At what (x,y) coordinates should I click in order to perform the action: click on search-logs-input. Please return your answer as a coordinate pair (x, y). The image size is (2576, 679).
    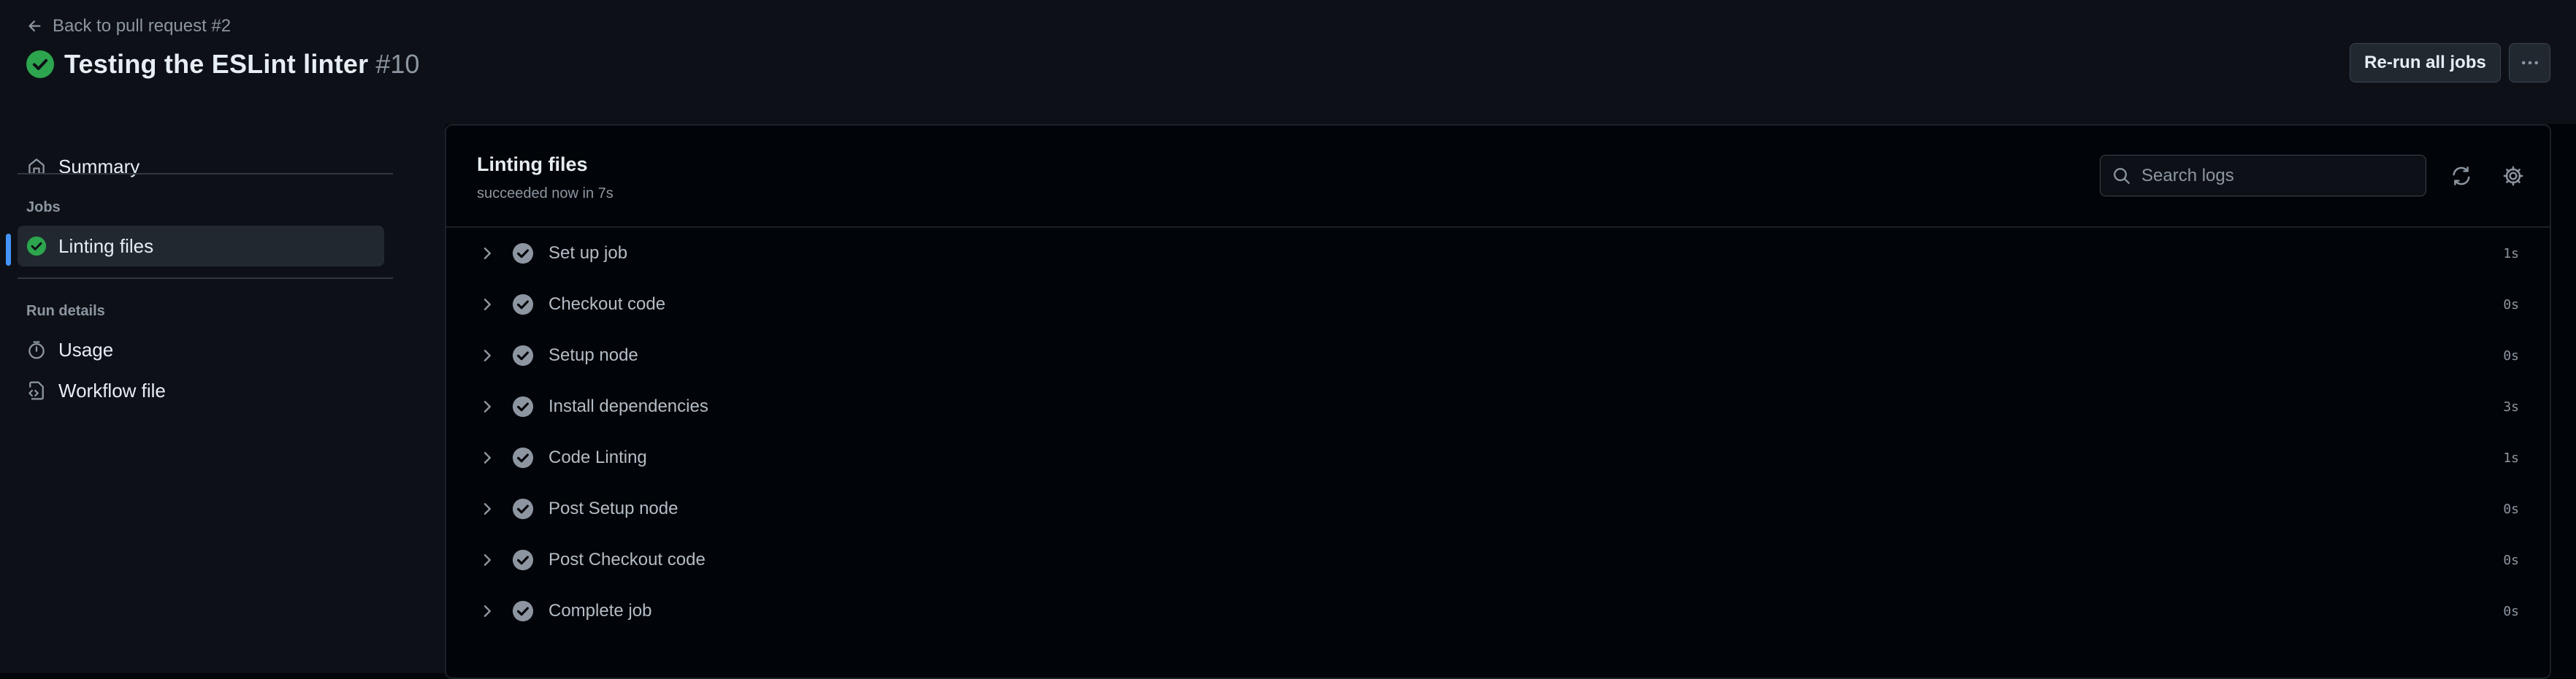
    Looking at the image, I should click on (2276, 175).